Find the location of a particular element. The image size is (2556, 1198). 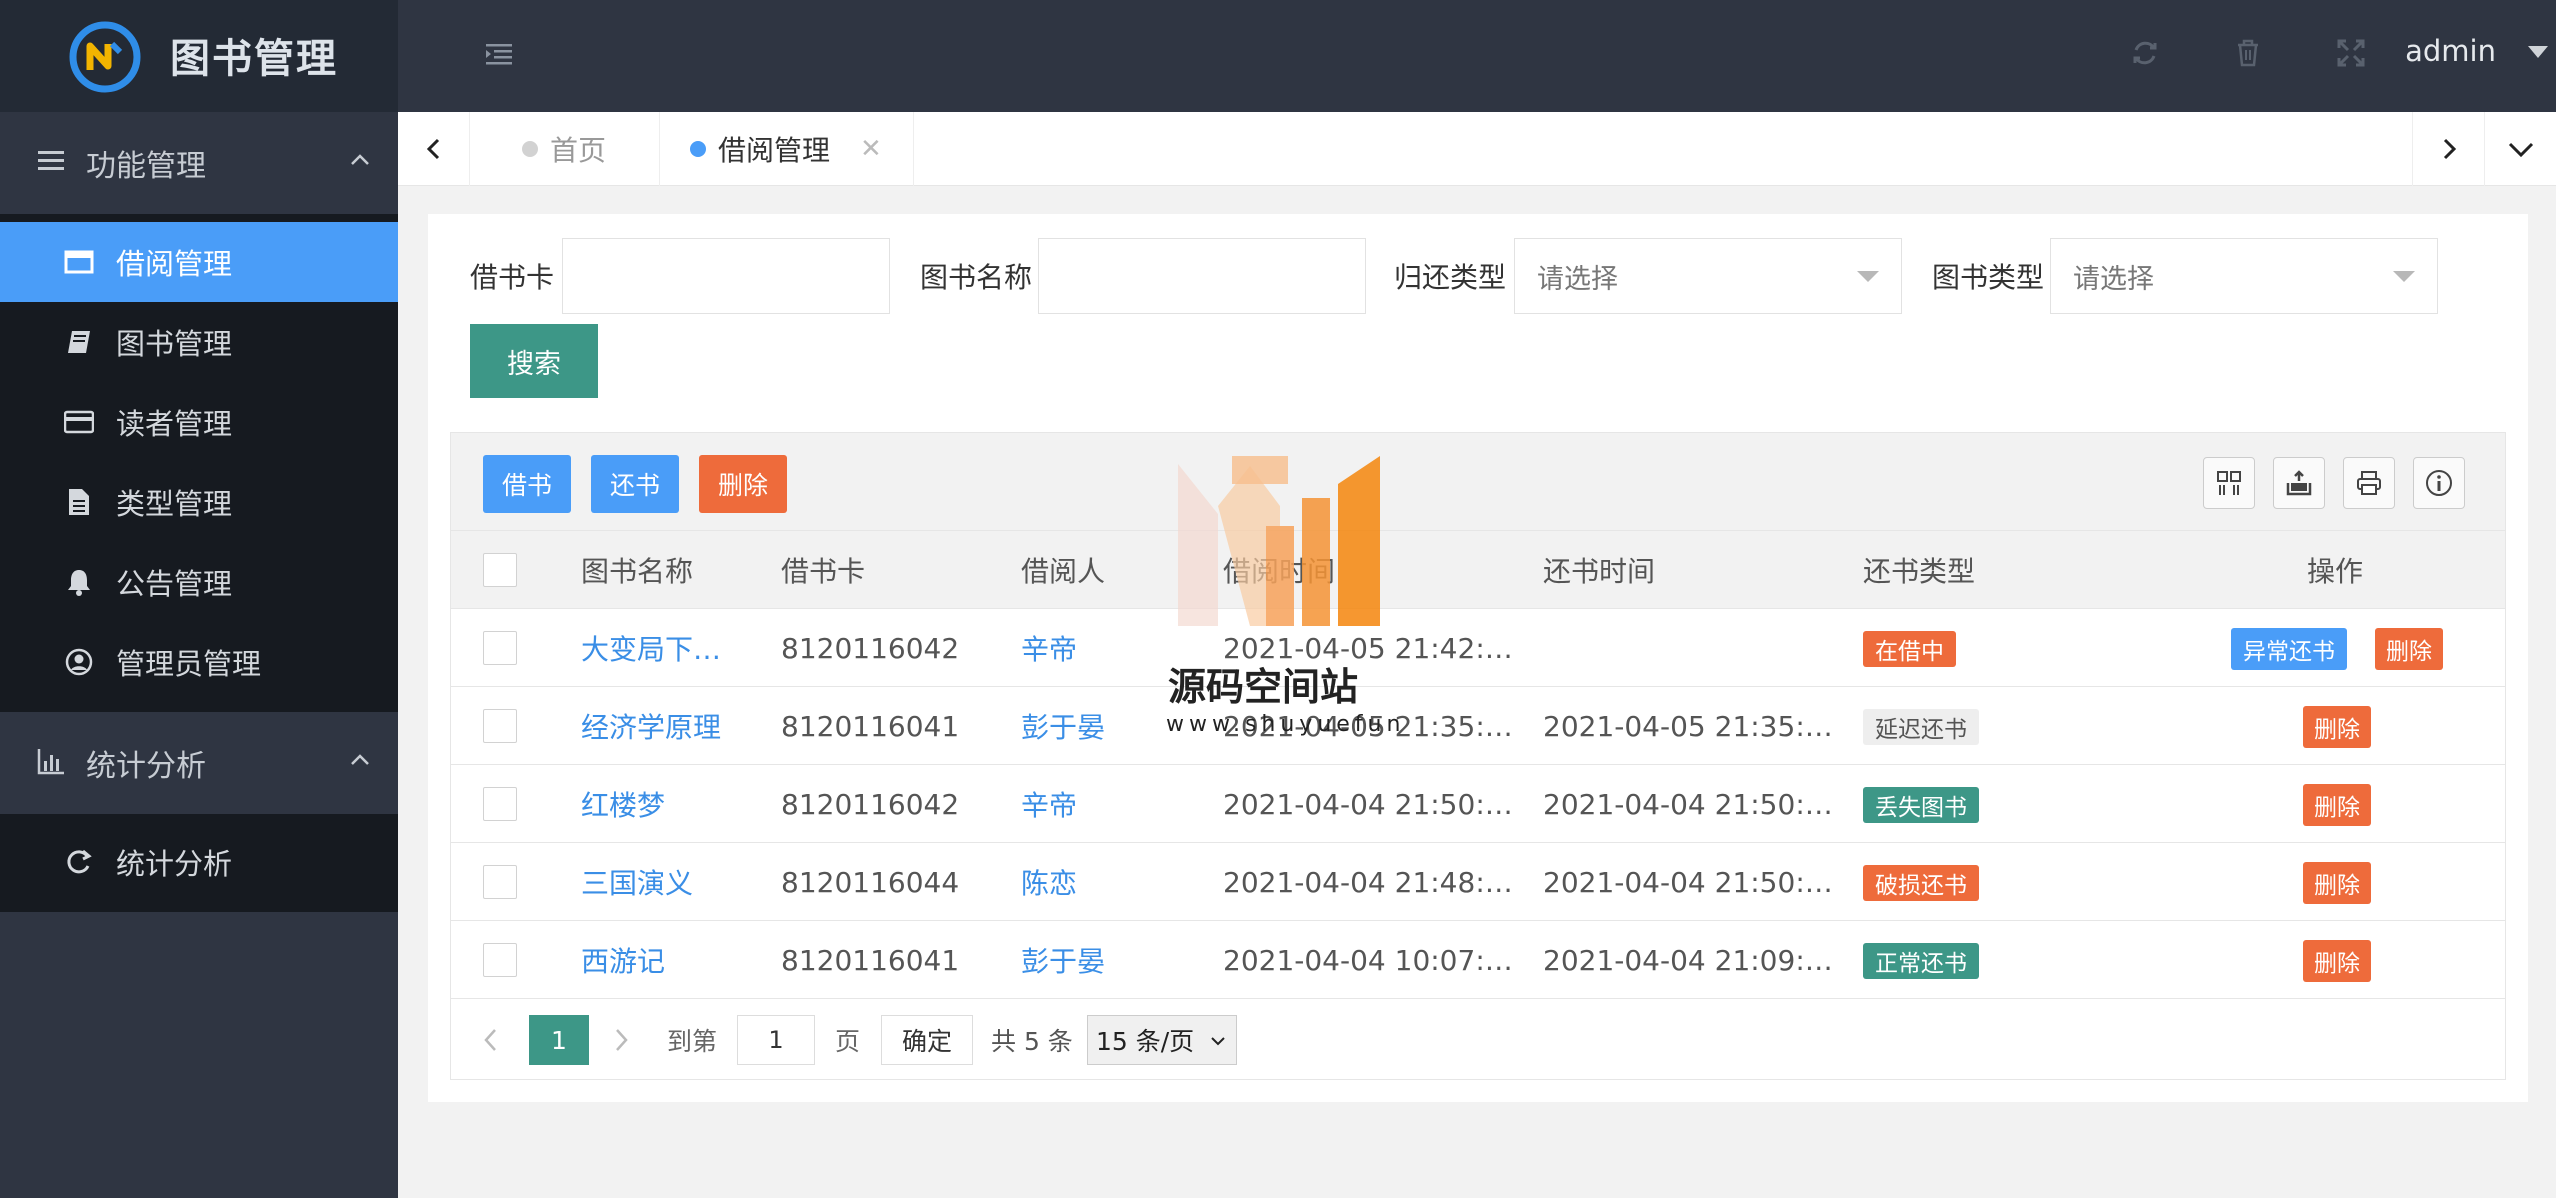

tab-status-dot is located at coordinates (530, 149).